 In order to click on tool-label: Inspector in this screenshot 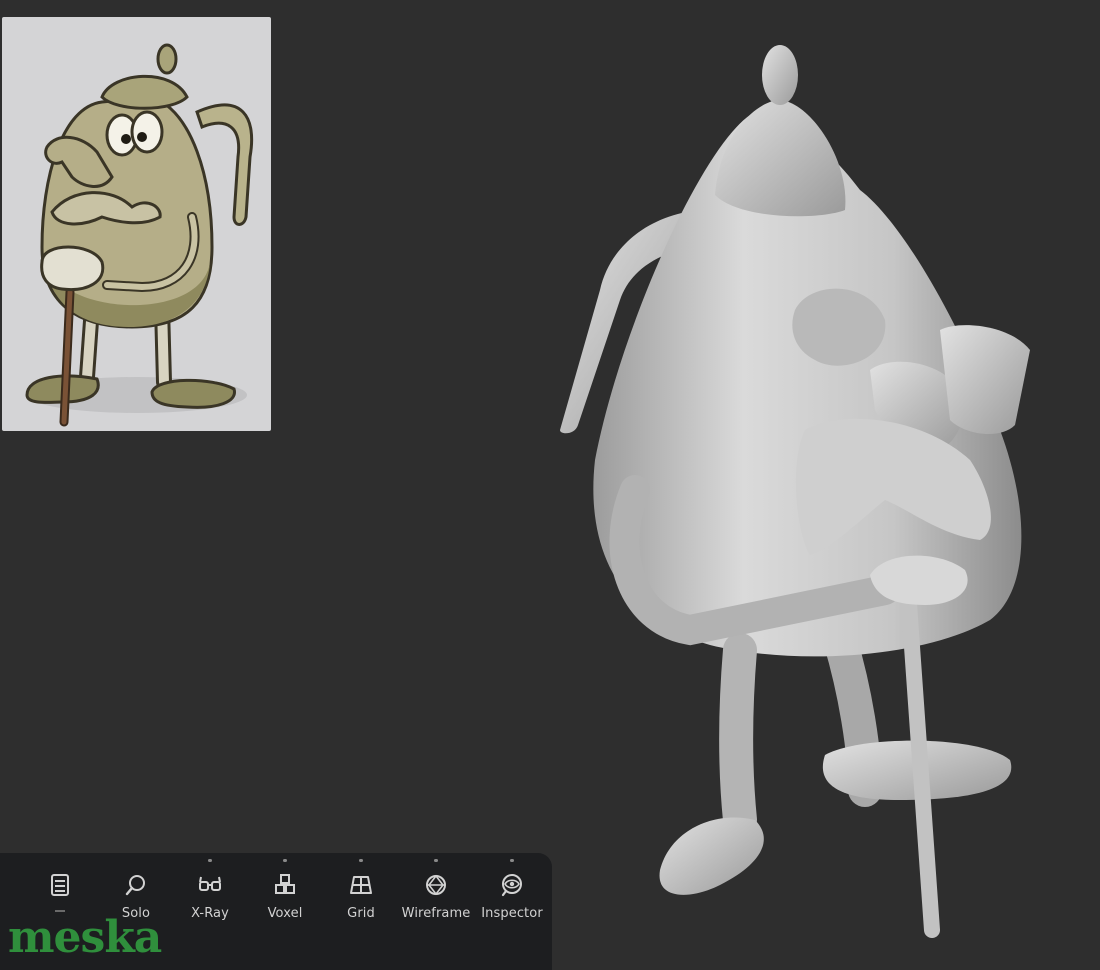, I will do `click(512, 913)`.